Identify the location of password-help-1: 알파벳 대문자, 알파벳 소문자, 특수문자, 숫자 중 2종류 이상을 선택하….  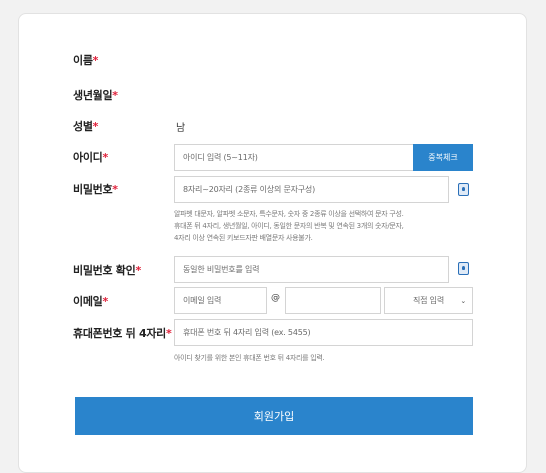
(289, 214).